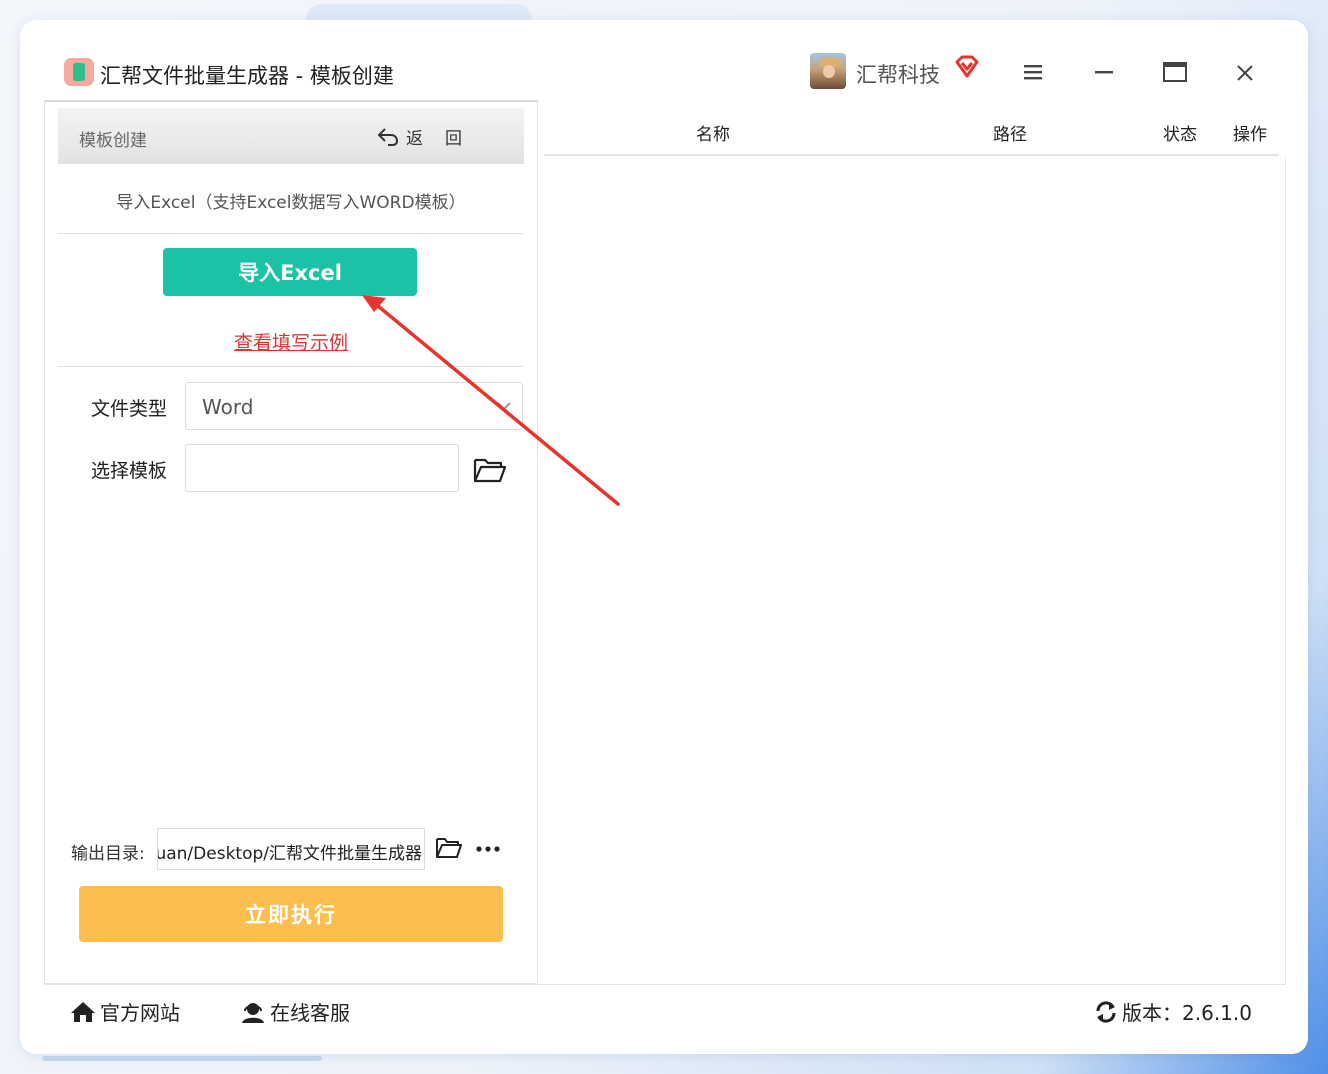  I want to click on refresh-icon, so click(1106, 1012).